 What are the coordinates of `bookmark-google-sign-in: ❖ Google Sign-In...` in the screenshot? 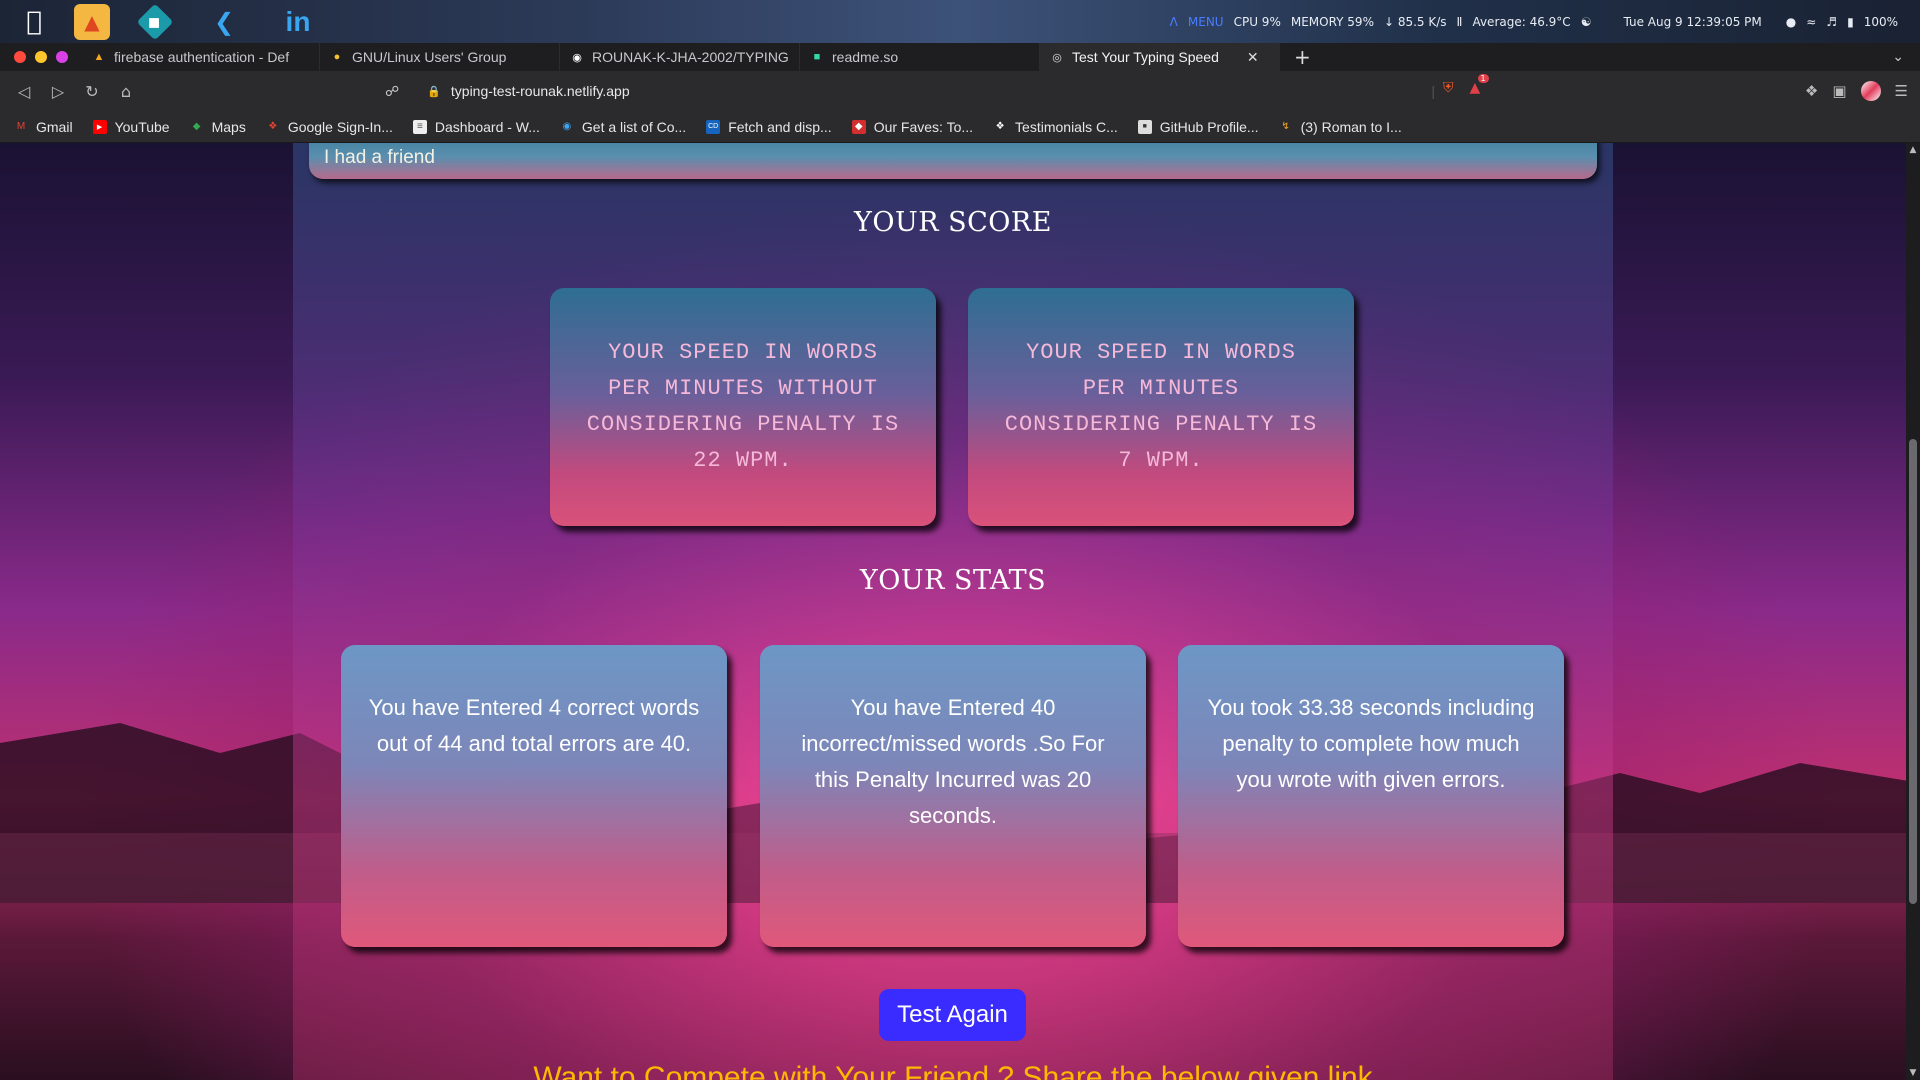 It's located at (329, 127).